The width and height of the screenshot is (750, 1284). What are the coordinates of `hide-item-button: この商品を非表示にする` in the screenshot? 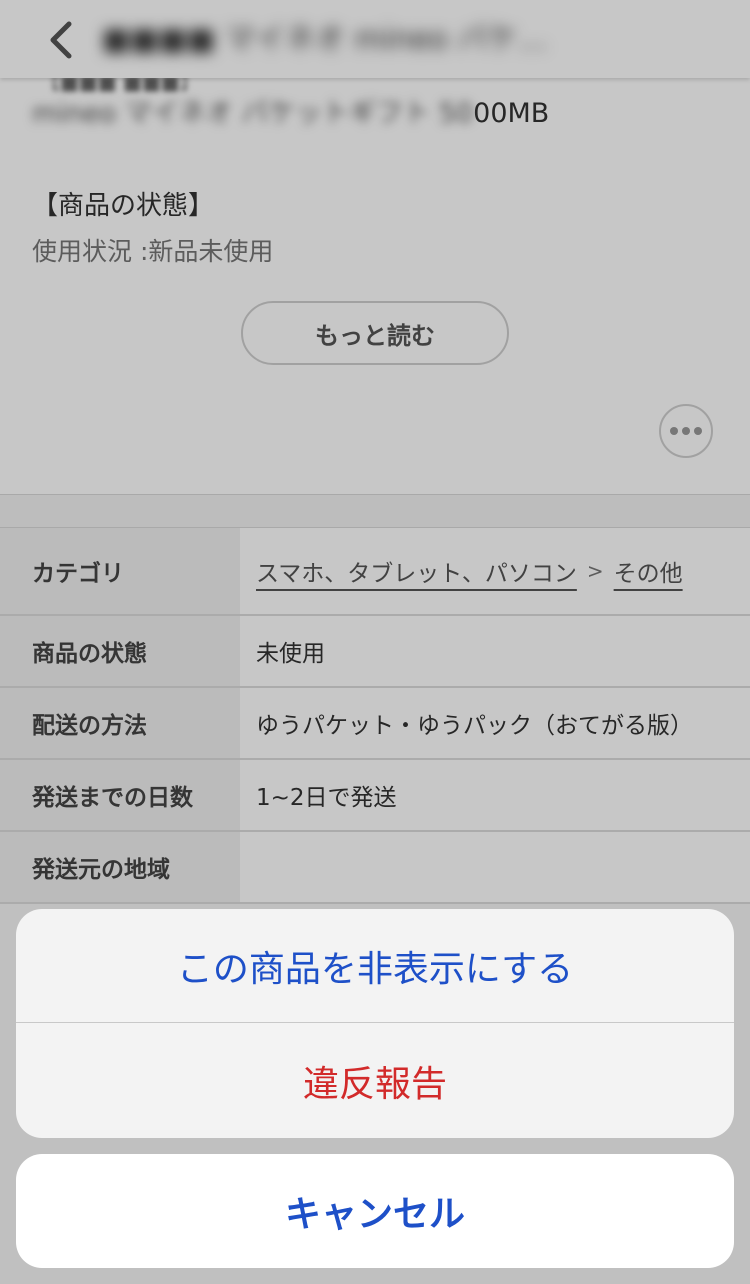 It's located at (375, 966).